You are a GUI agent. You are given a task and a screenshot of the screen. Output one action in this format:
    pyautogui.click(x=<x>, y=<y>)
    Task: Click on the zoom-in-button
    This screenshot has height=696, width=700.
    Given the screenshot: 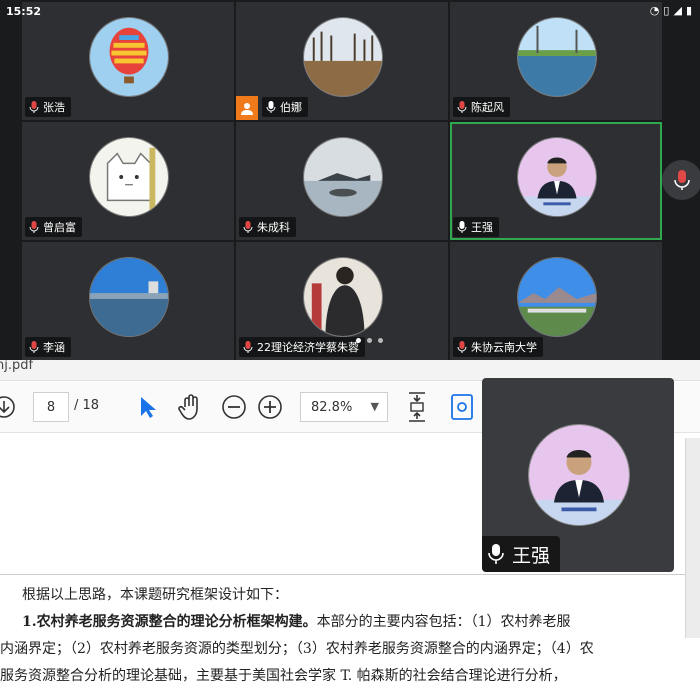 What is the action you would take?
    pyautogui.click(x=270, y=407)
    